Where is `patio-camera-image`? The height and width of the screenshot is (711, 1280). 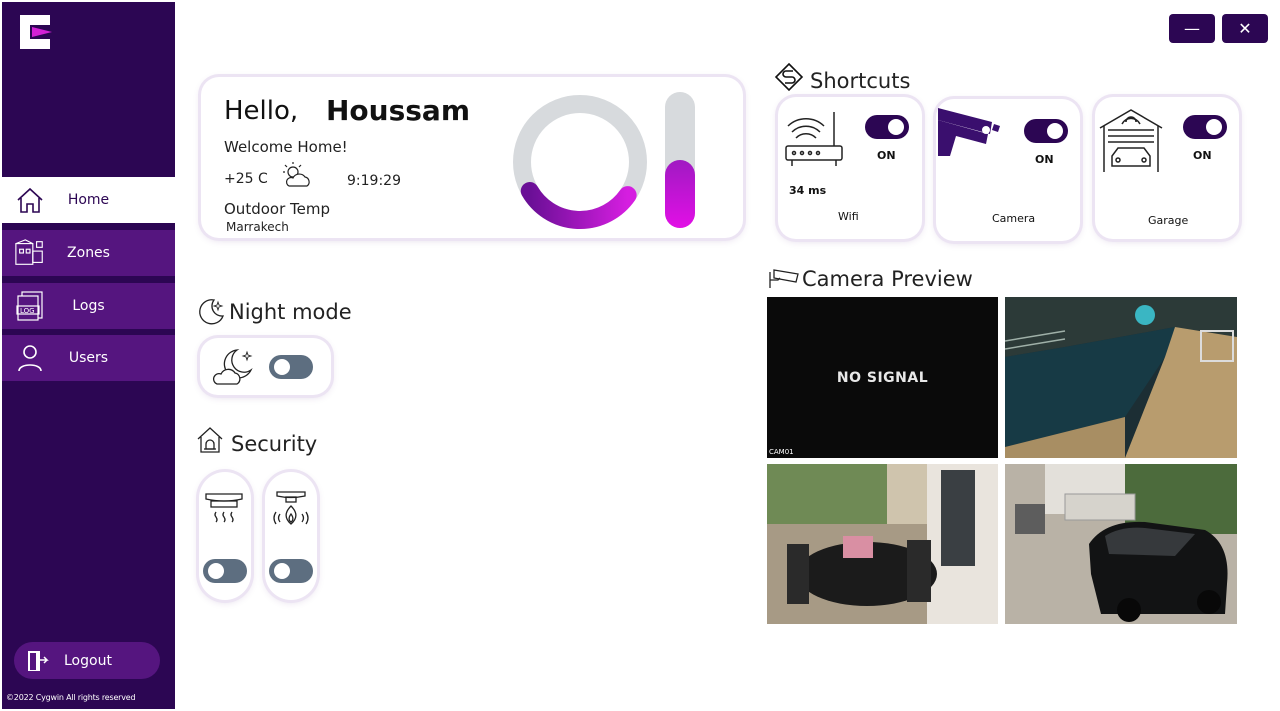 patio-camera-image is located at coordinates (882, 544).